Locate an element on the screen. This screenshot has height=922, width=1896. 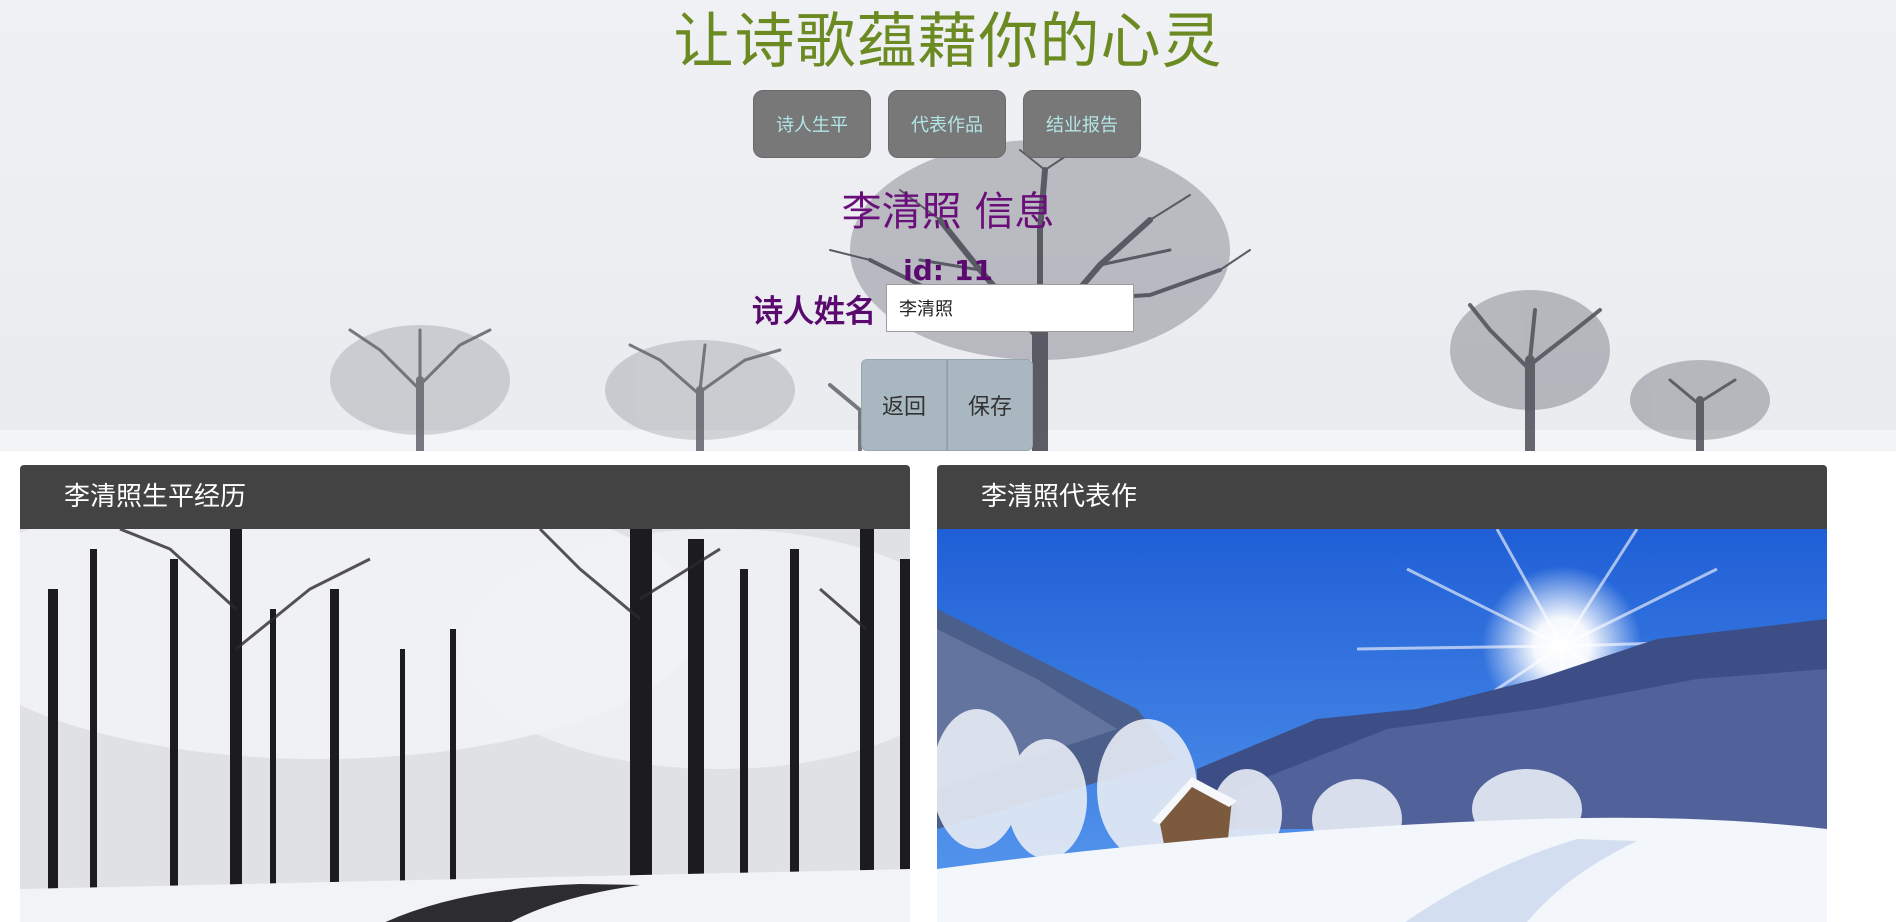
card-title: 李清照生平经历 is located at coordinates (465, 497).